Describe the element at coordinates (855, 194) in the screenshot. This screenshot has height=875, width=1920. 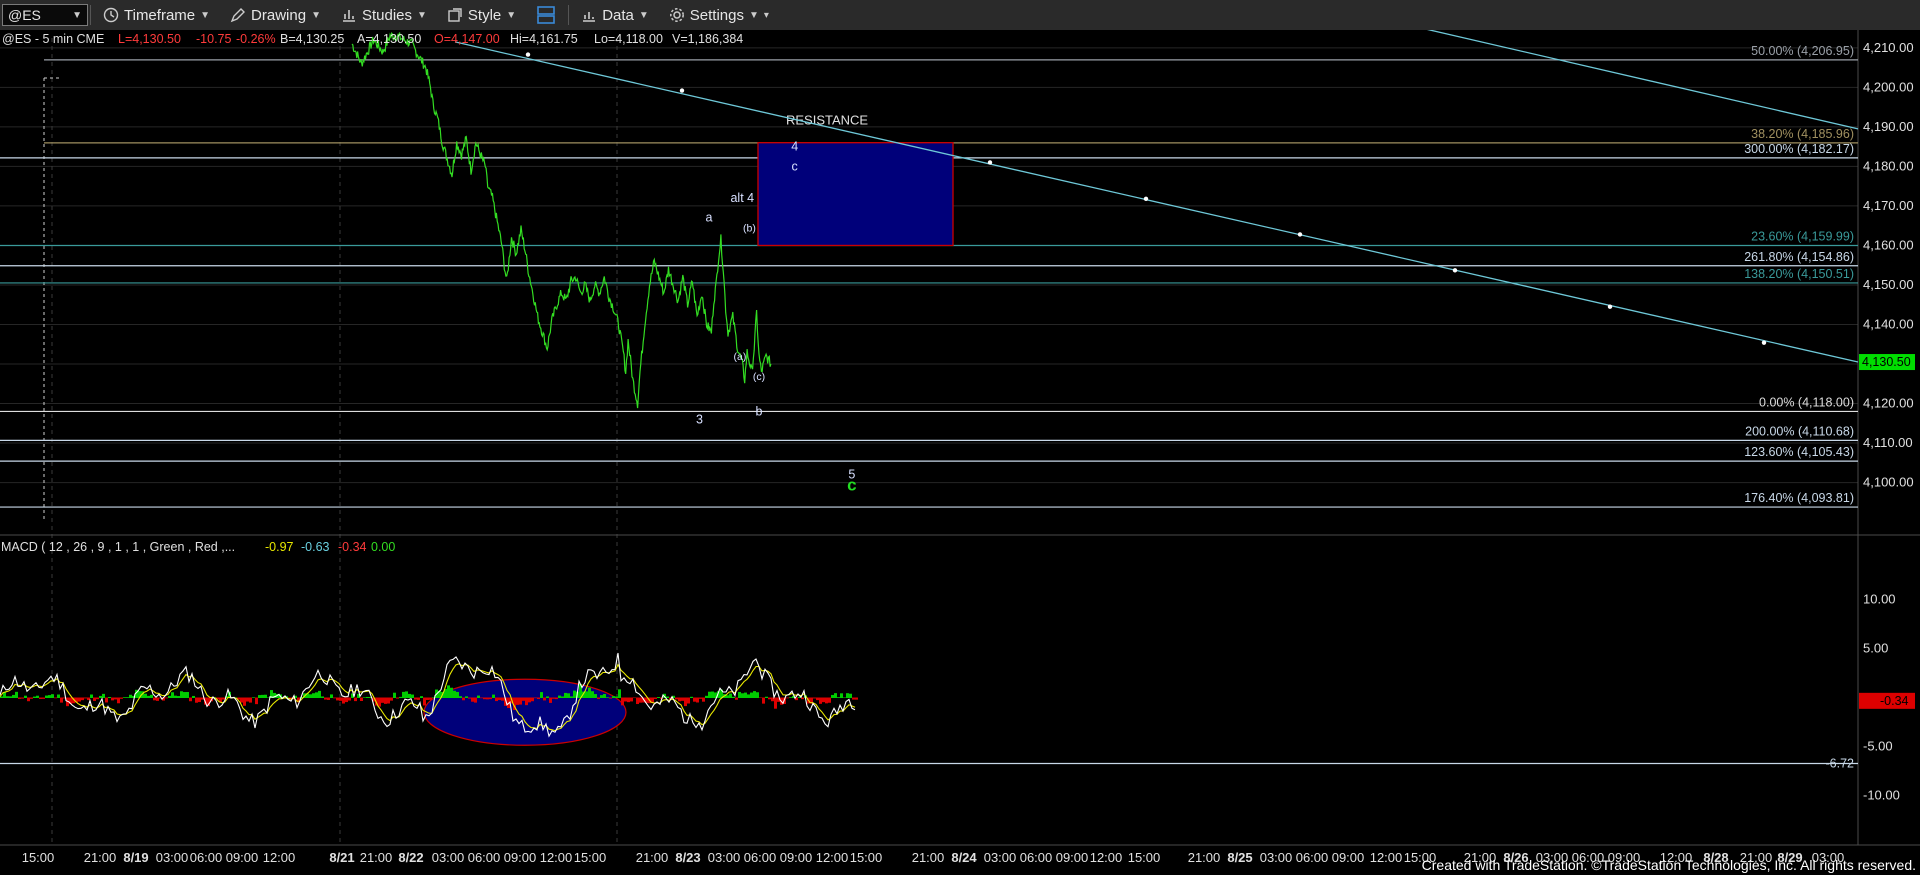
I see `resistance-box` at that location.